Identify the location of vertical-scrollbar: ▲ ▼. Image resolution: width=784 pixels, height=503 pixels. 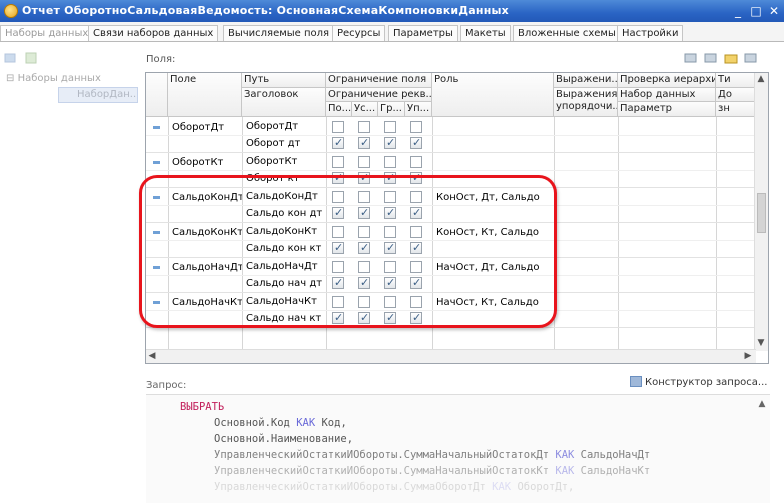
(761, 212).